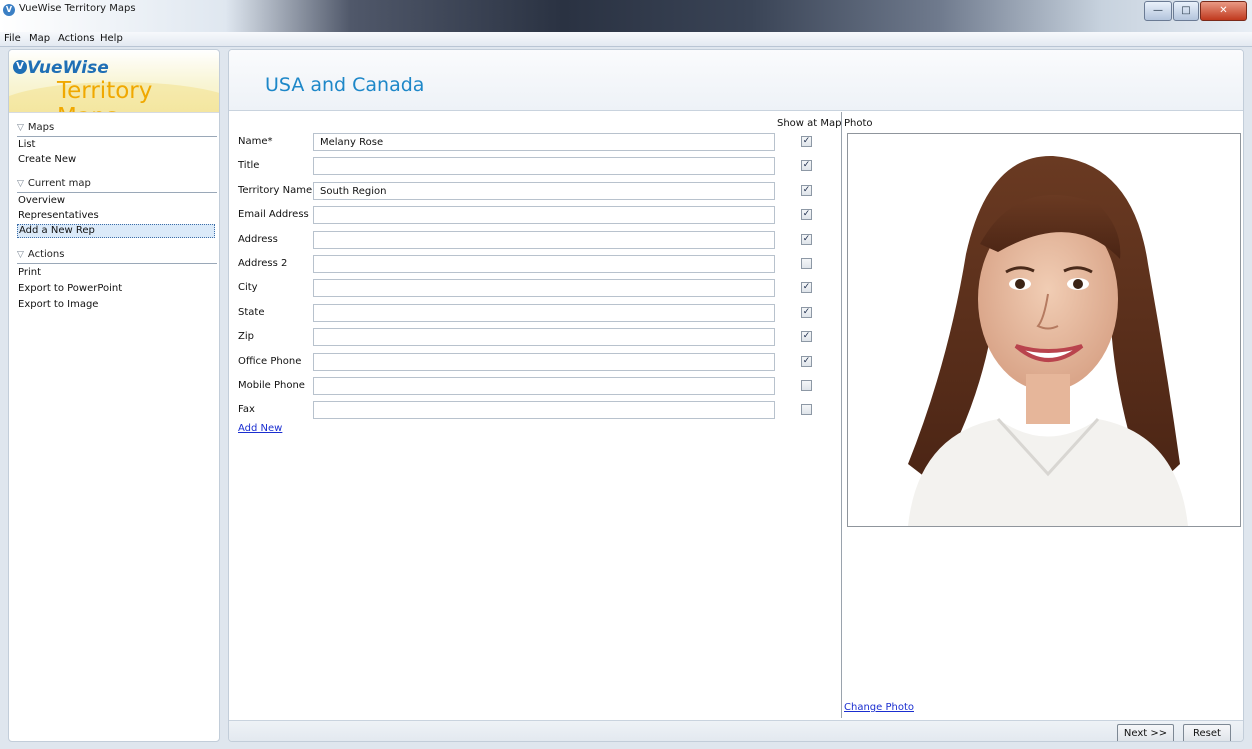  Describe the element at coordinates (736, 80) in the screenshot. I see `main-header: USA and Canada` at that location.